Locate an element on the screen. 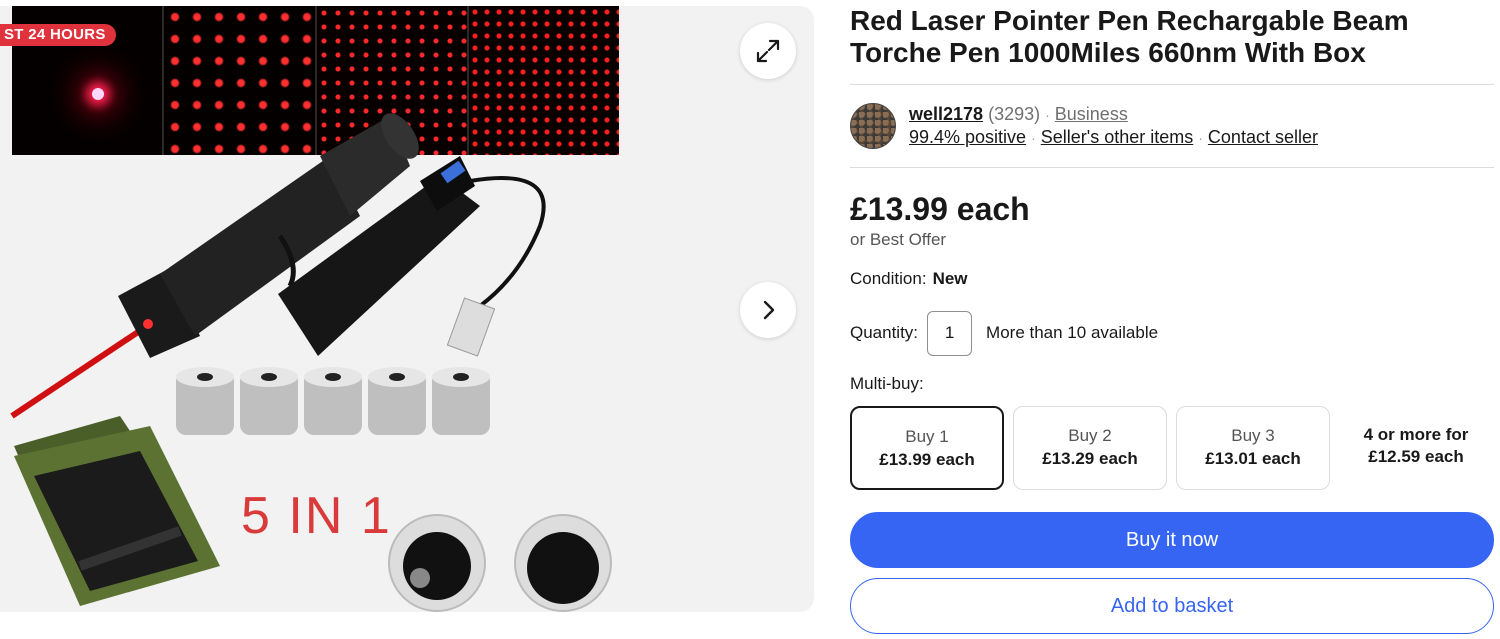 The width and height of the screenshot is (1500, 639). multibuy-option-buy-2: Buy 2 £13.29 each is located at coordinates (1090, 448).